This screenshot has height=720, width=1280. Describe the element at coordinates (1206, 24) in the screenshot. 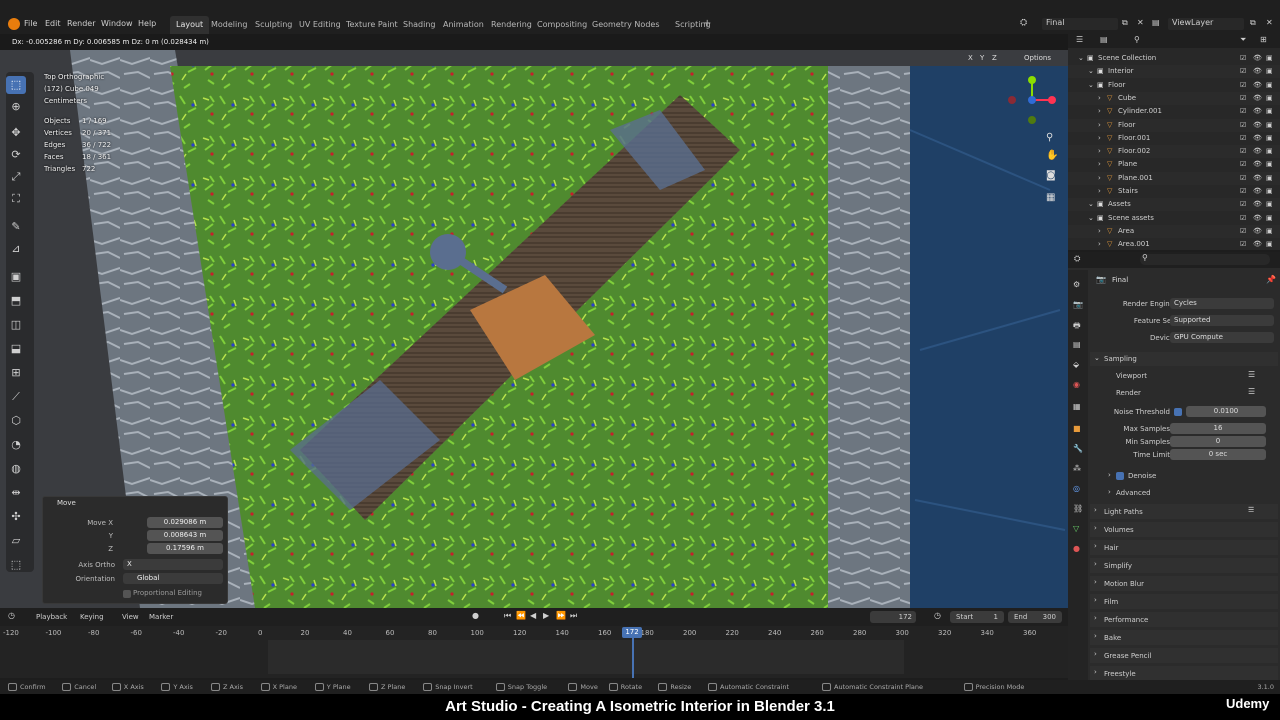

I see `view-layer-field: ViewLayer` at that location.